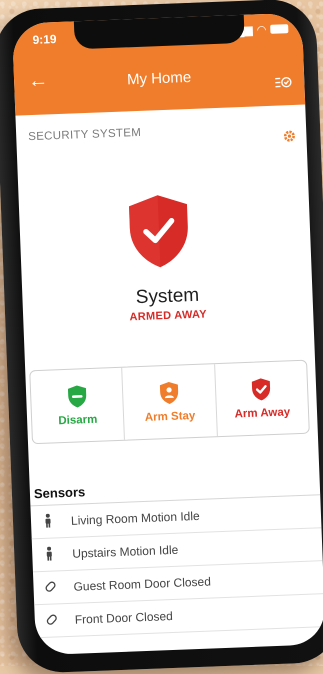 The width and height of the screenshot is (323, 674). I want to click on settings-button, so click(289, 138).